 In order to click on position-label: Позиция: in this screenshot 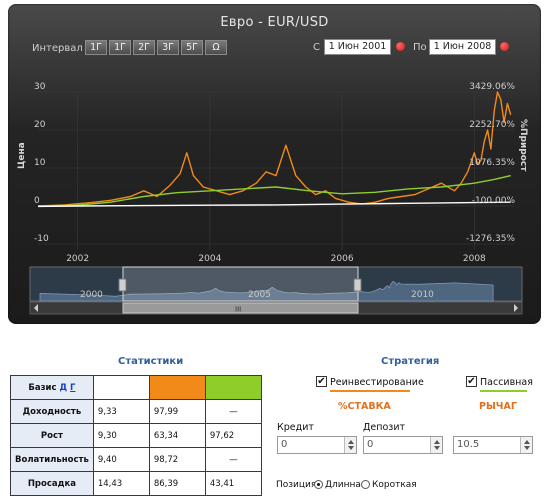, I will do `click(298, 485)`.